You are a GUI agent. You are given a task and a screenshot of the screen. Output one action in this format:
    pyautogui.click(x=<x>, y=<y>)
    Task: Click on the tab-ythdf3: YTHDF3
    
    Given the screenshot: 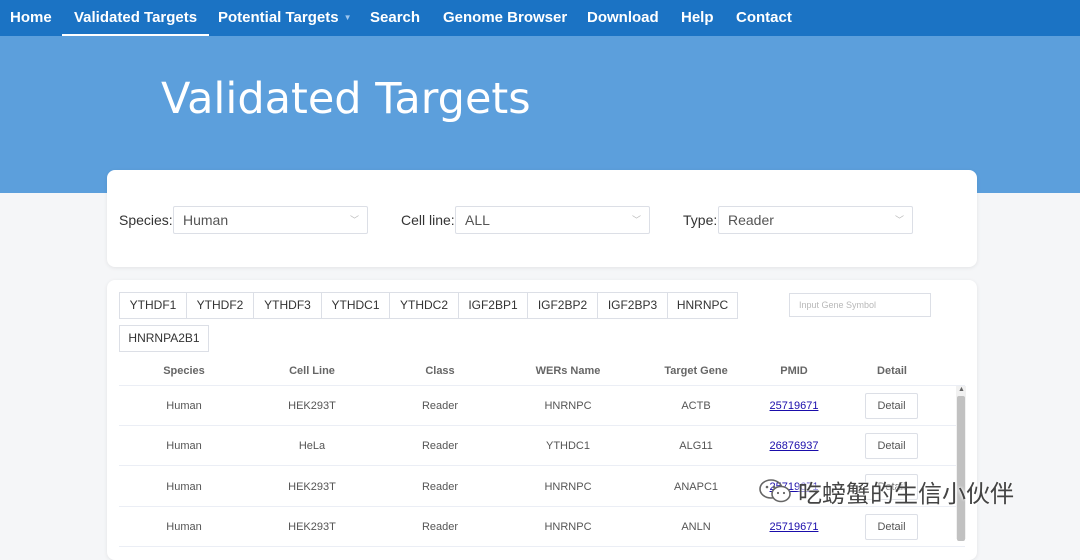 What is the action you would take?
    pyautogui.click(x=287, y=305)
    